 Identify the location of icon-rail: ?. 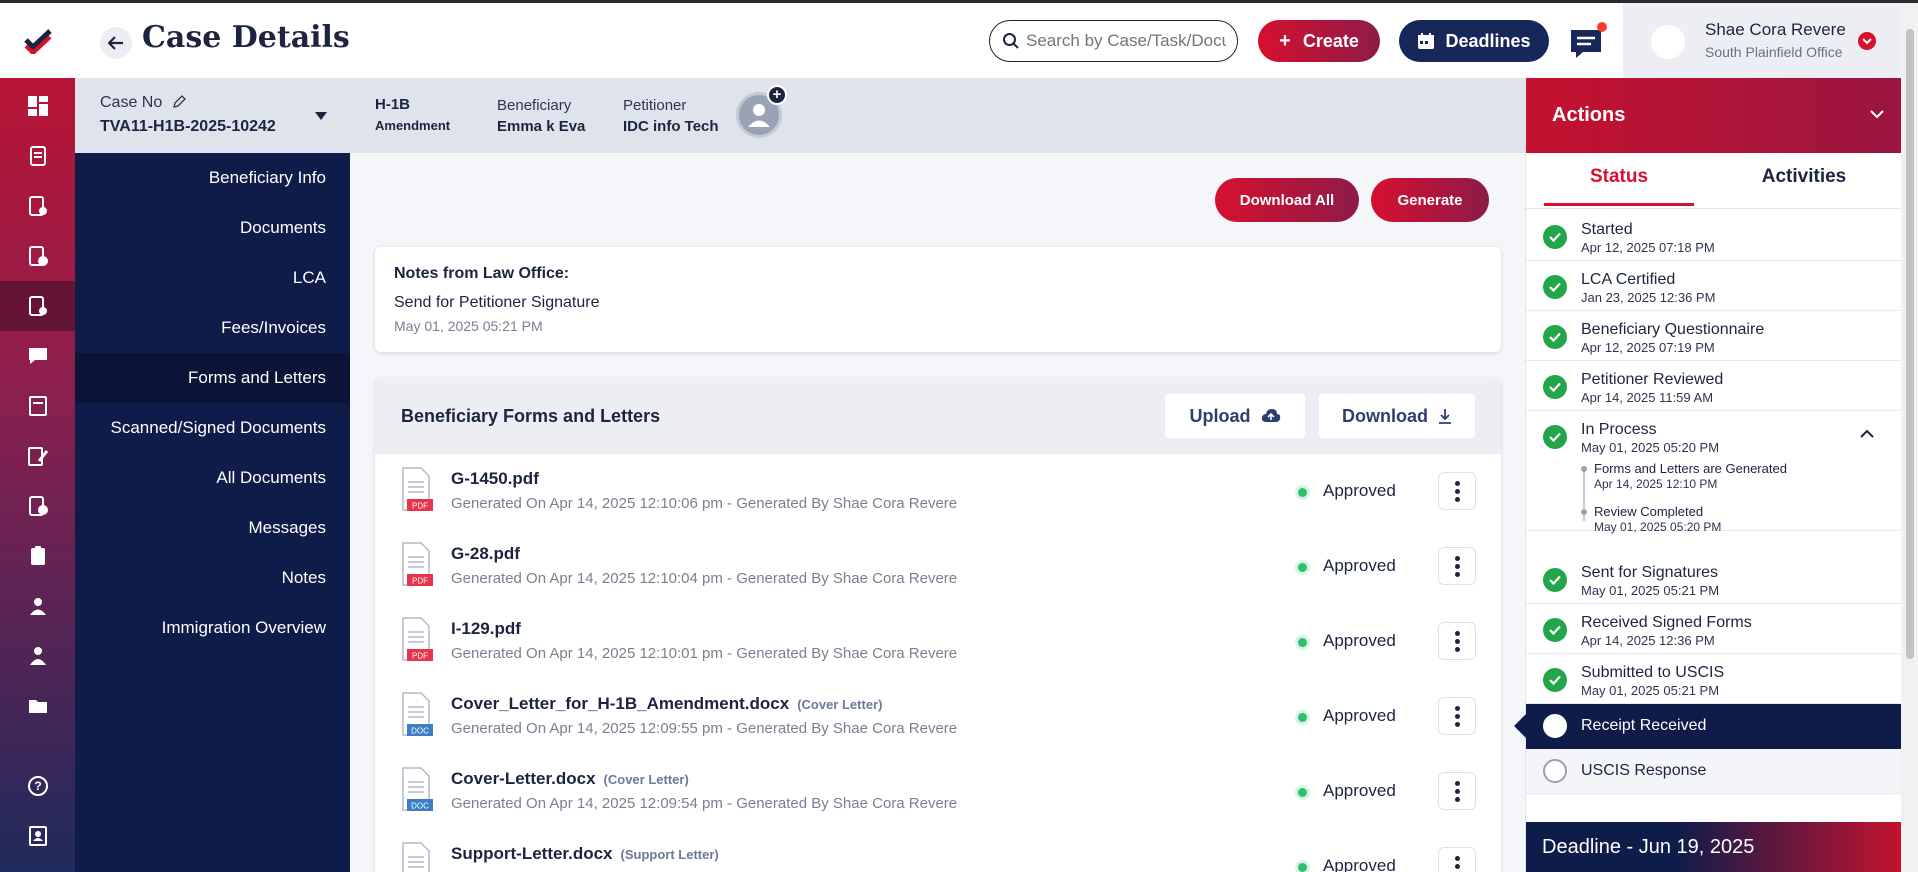
(37, 437).